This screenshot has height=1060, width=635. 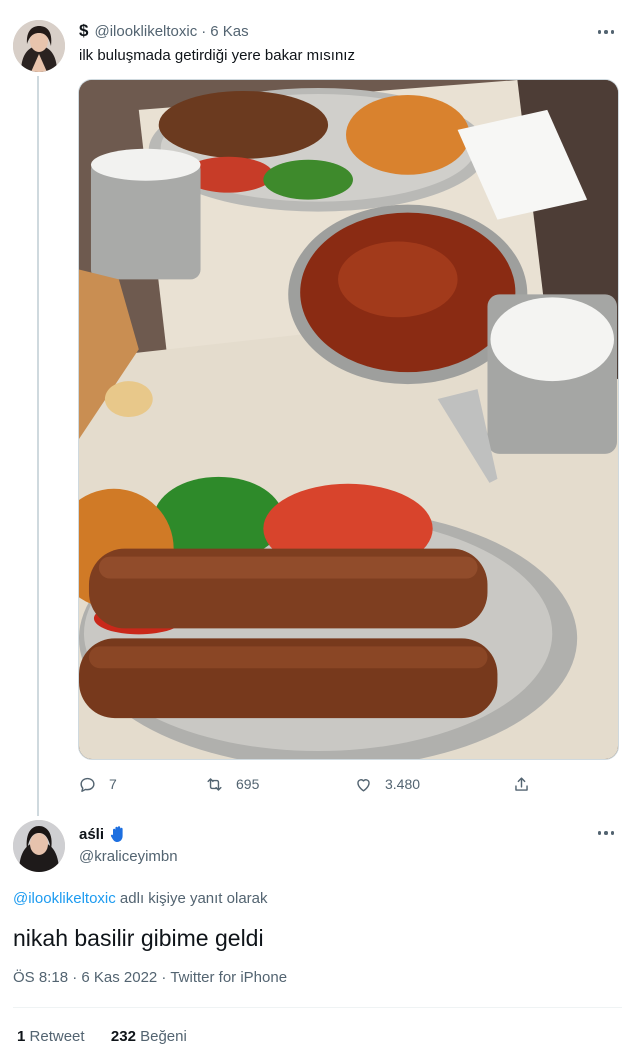 I want to click on like-count: 3.480, so click(x=403, y=784).